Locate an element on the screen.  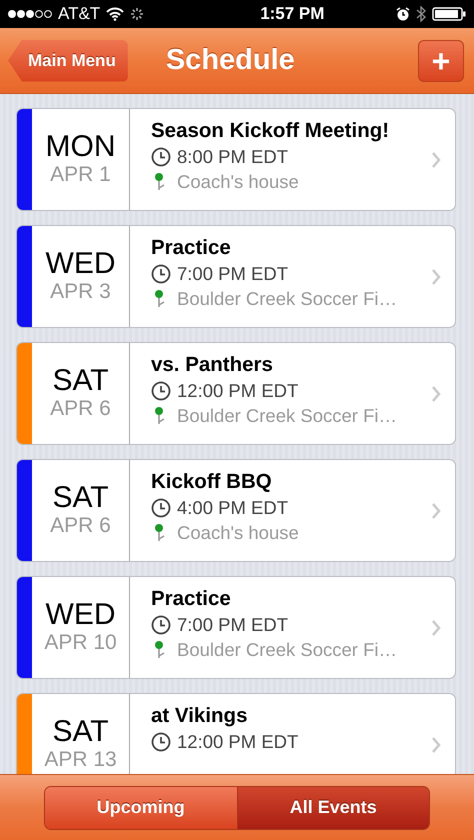
date-label: APR 3 is located at coordinates (80, 292).